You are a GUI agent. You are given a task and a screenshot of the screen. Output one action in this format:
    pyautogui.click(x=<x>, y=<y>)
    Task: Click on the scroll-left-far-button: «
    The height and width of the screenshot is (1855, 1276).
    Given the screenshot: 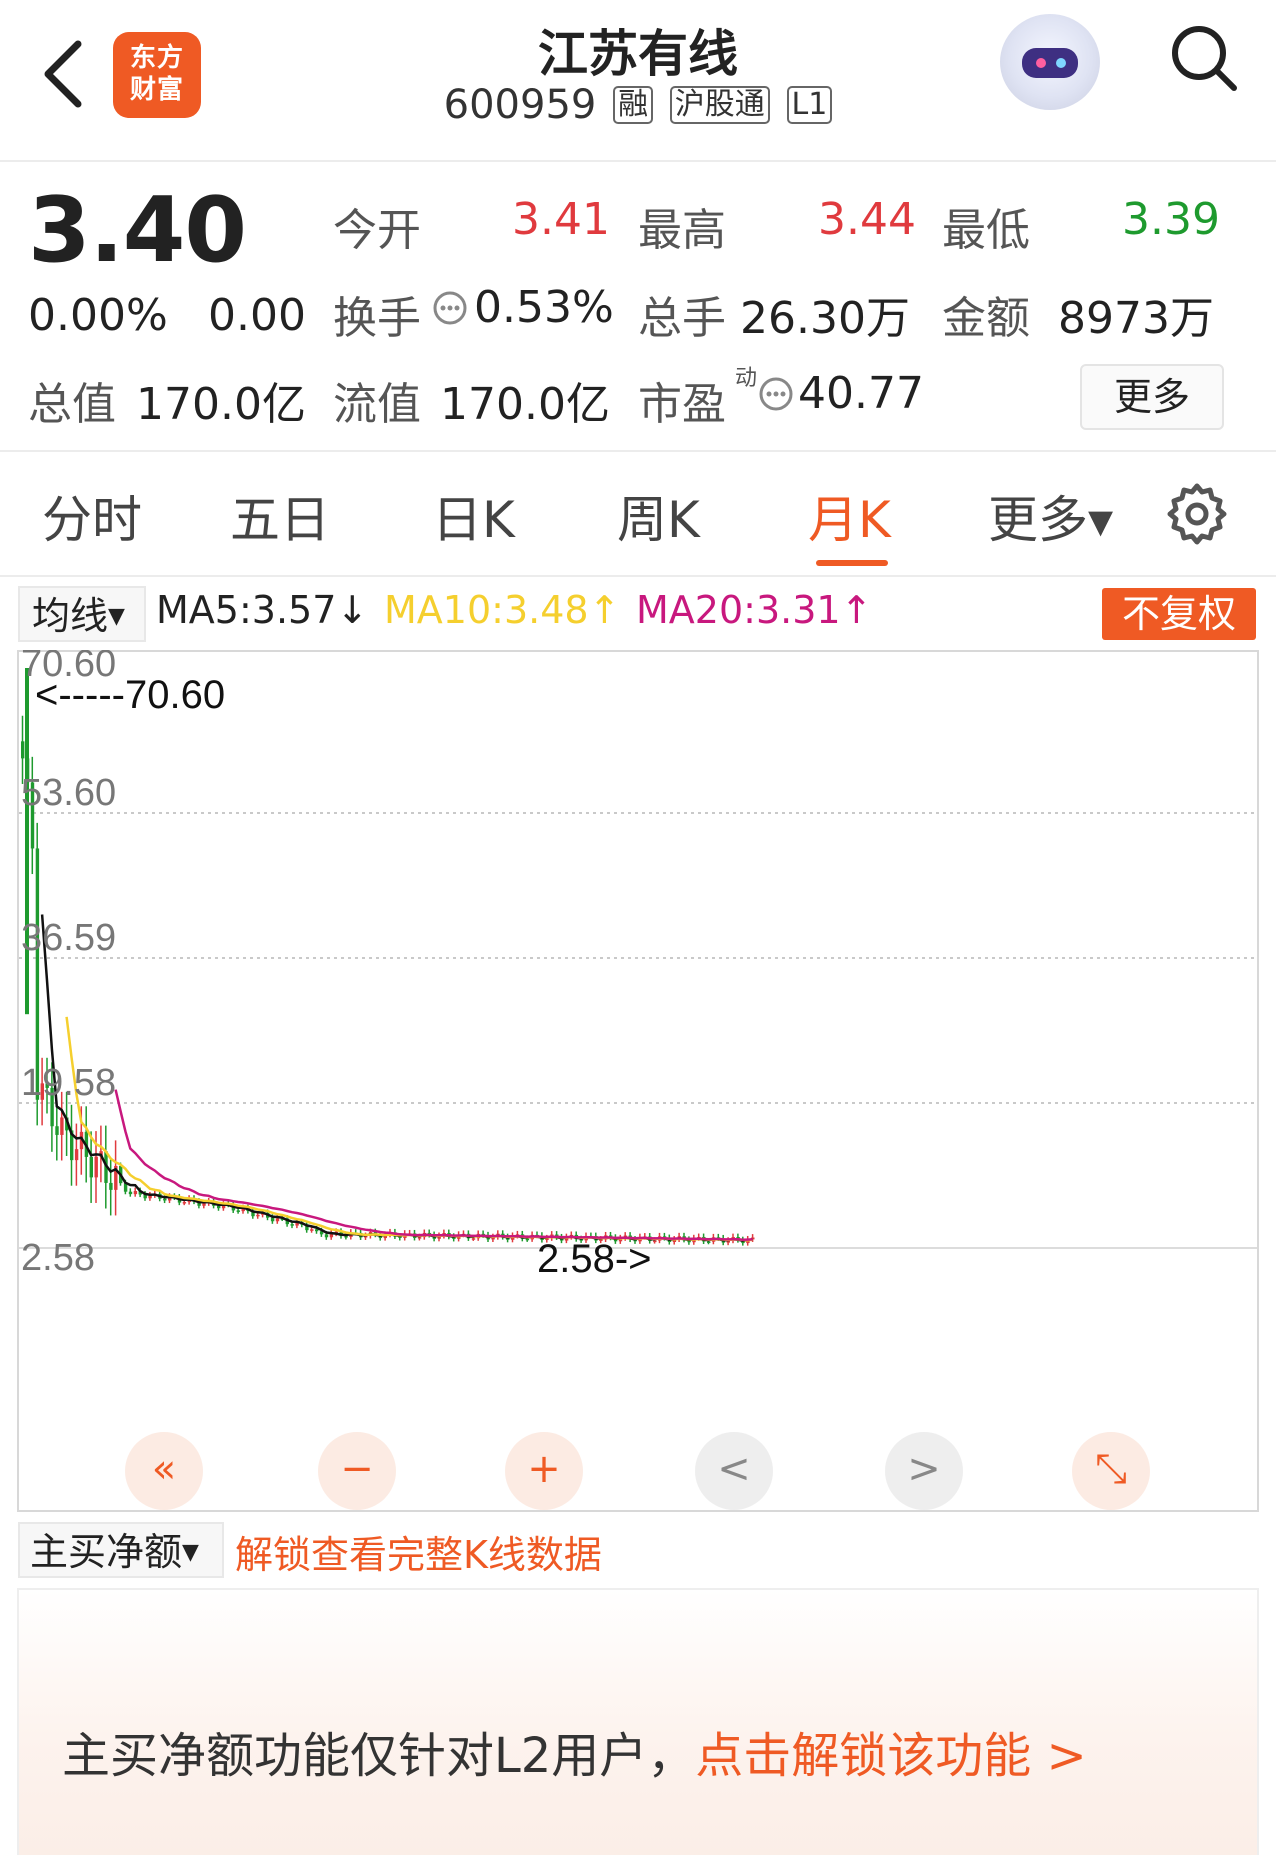 What is the action you would take?
    pyautogui.click(x=164, y=1471)
    